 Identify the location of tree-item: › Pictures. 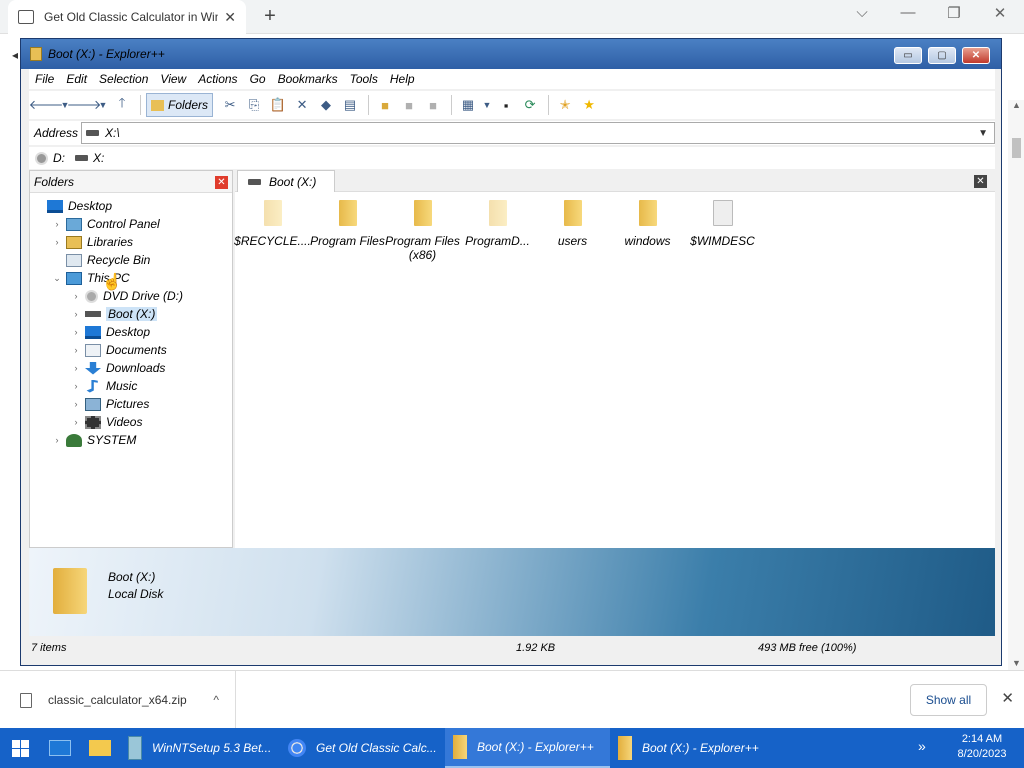
(131, 404).